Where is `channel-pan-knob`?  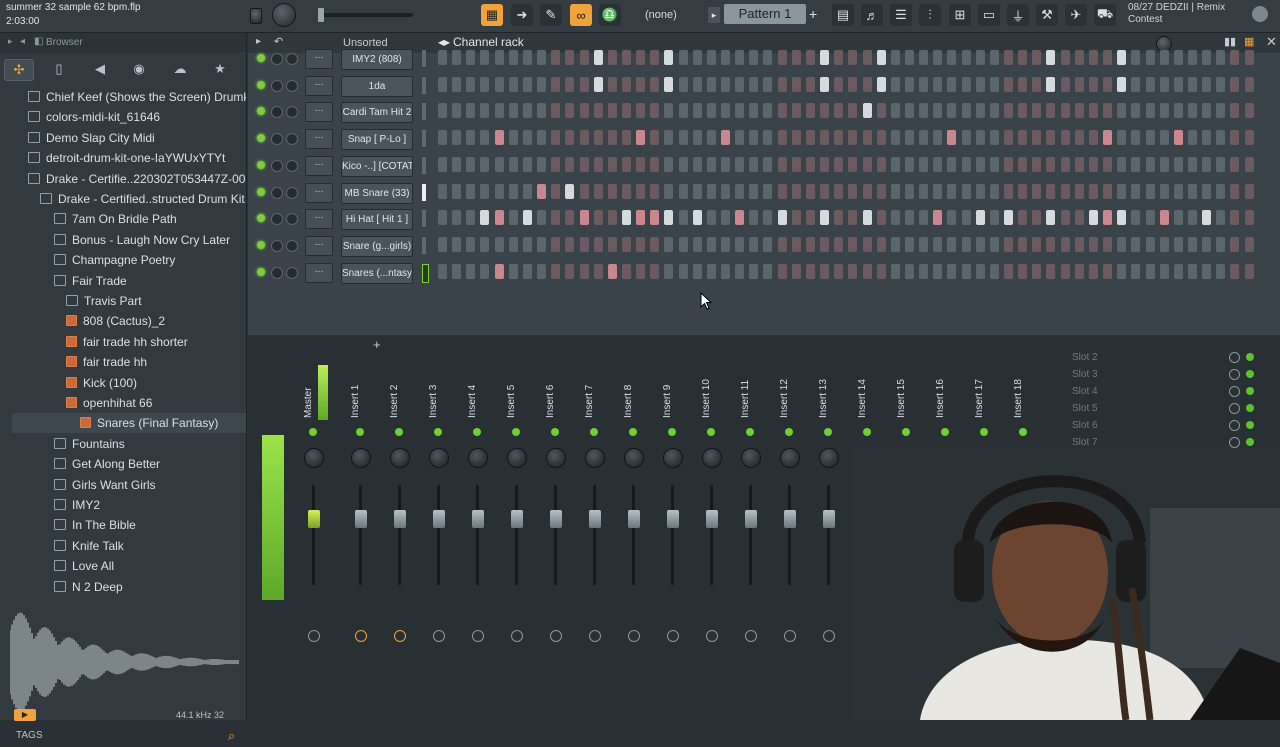 channel-pan-knob is located at coordinates (277, 272).